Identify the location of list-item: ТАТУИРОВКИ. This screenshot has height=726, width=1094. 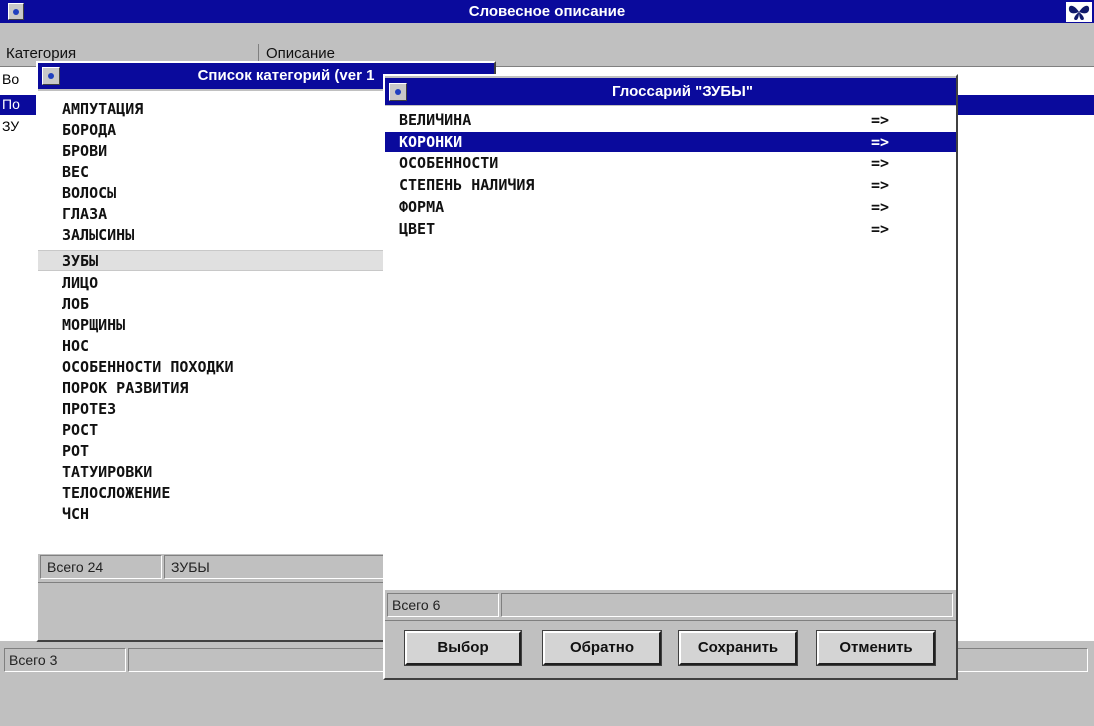
(211, 472).